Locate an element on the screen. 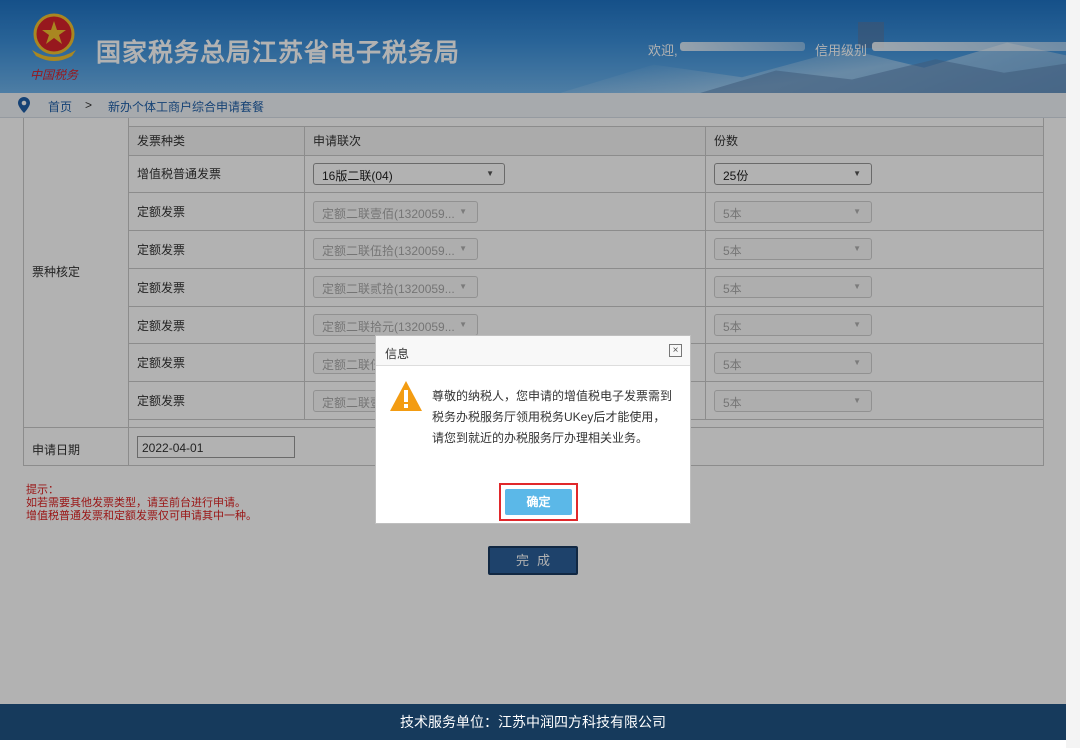  scrollbar is located at coordinates (1073, 374).